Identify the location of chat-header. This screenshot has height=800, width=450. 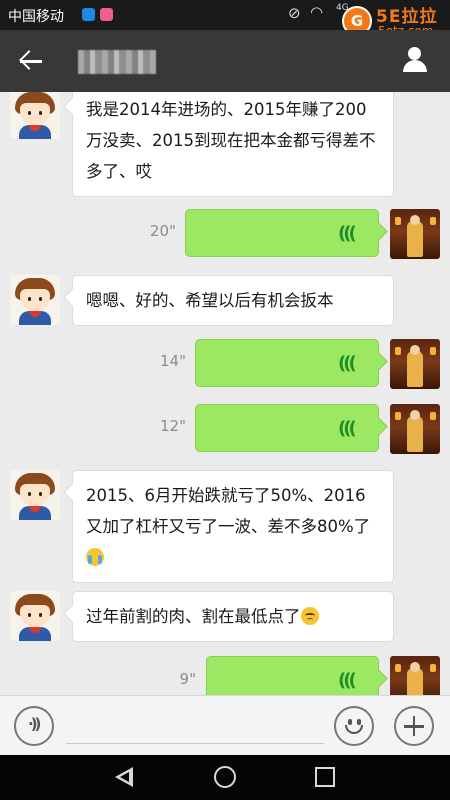
(225, 61).